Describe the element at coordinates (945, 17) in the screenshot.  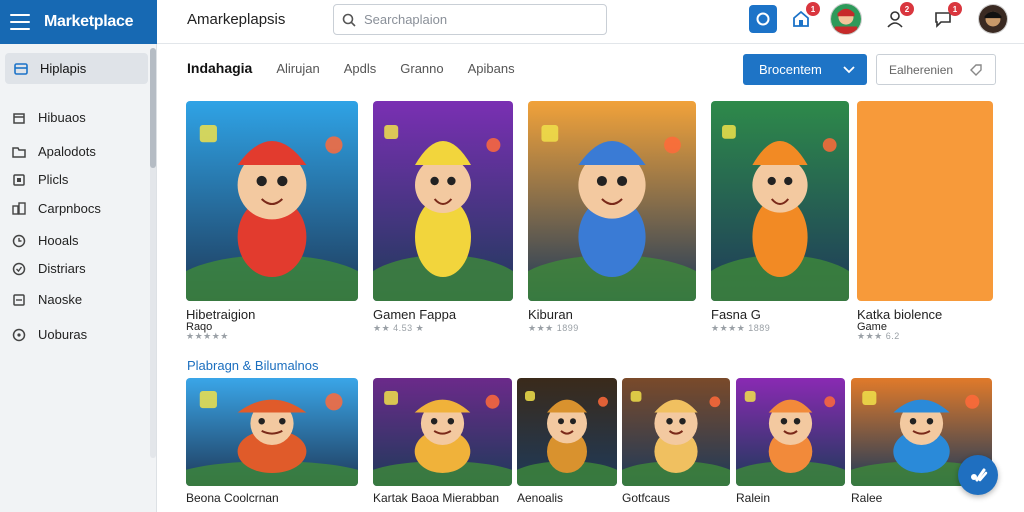
I see `chat-icon: 1` at that location.